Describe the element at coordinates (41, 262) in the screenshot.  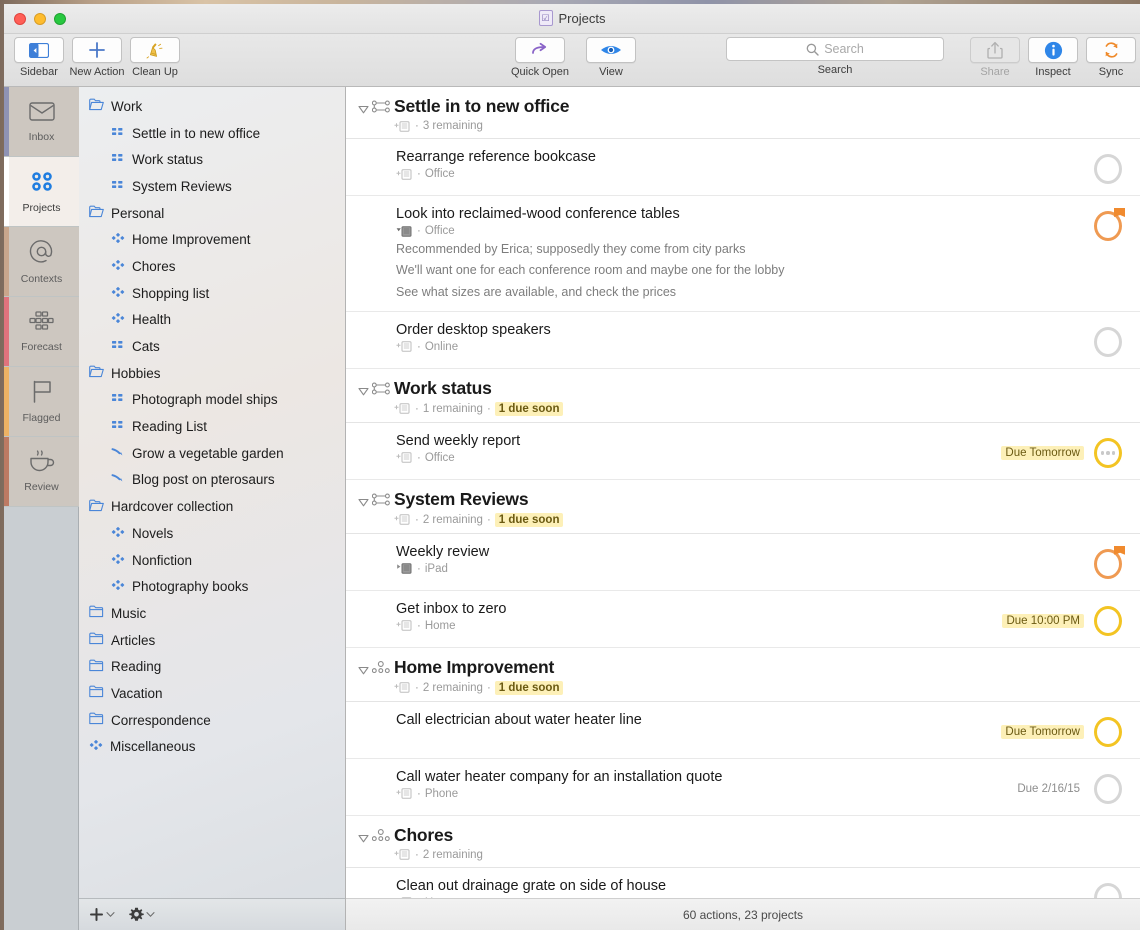
I see `perspective-item-contexts: Contexts` at that location.